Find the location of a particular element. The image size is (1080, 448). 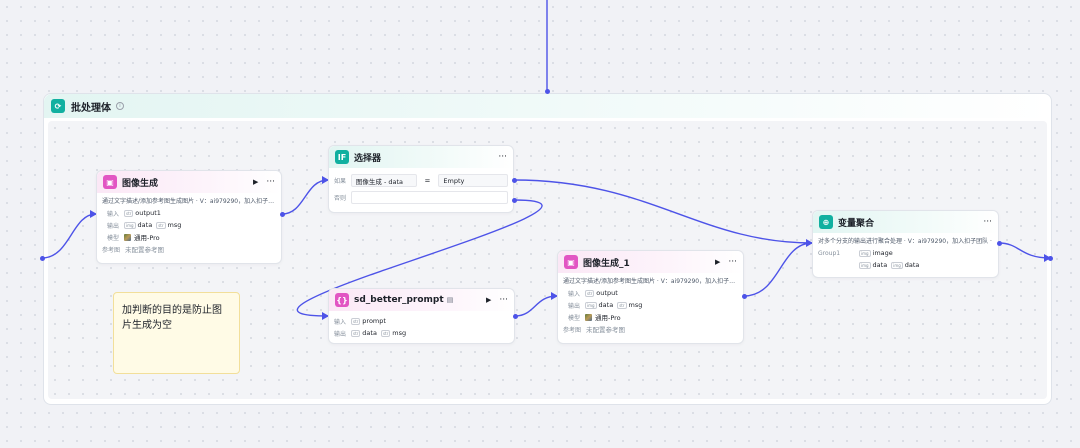

port-image-gen-out is located at coordinates (282, 214).